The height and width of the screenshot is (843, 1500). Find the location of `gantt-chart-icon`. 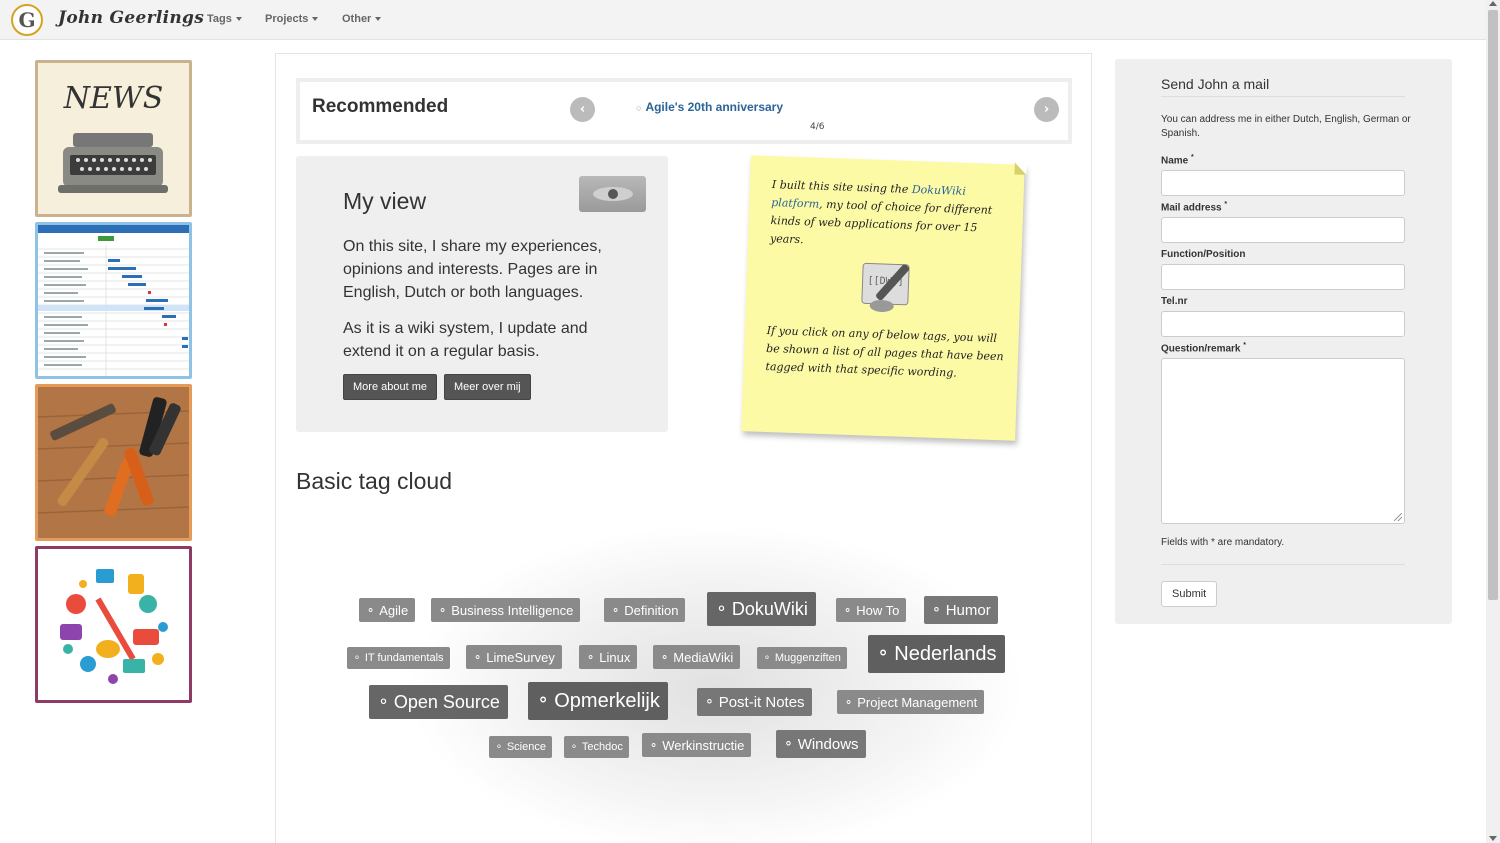

gantt-chart-icon is located at coordinates (113, 300).